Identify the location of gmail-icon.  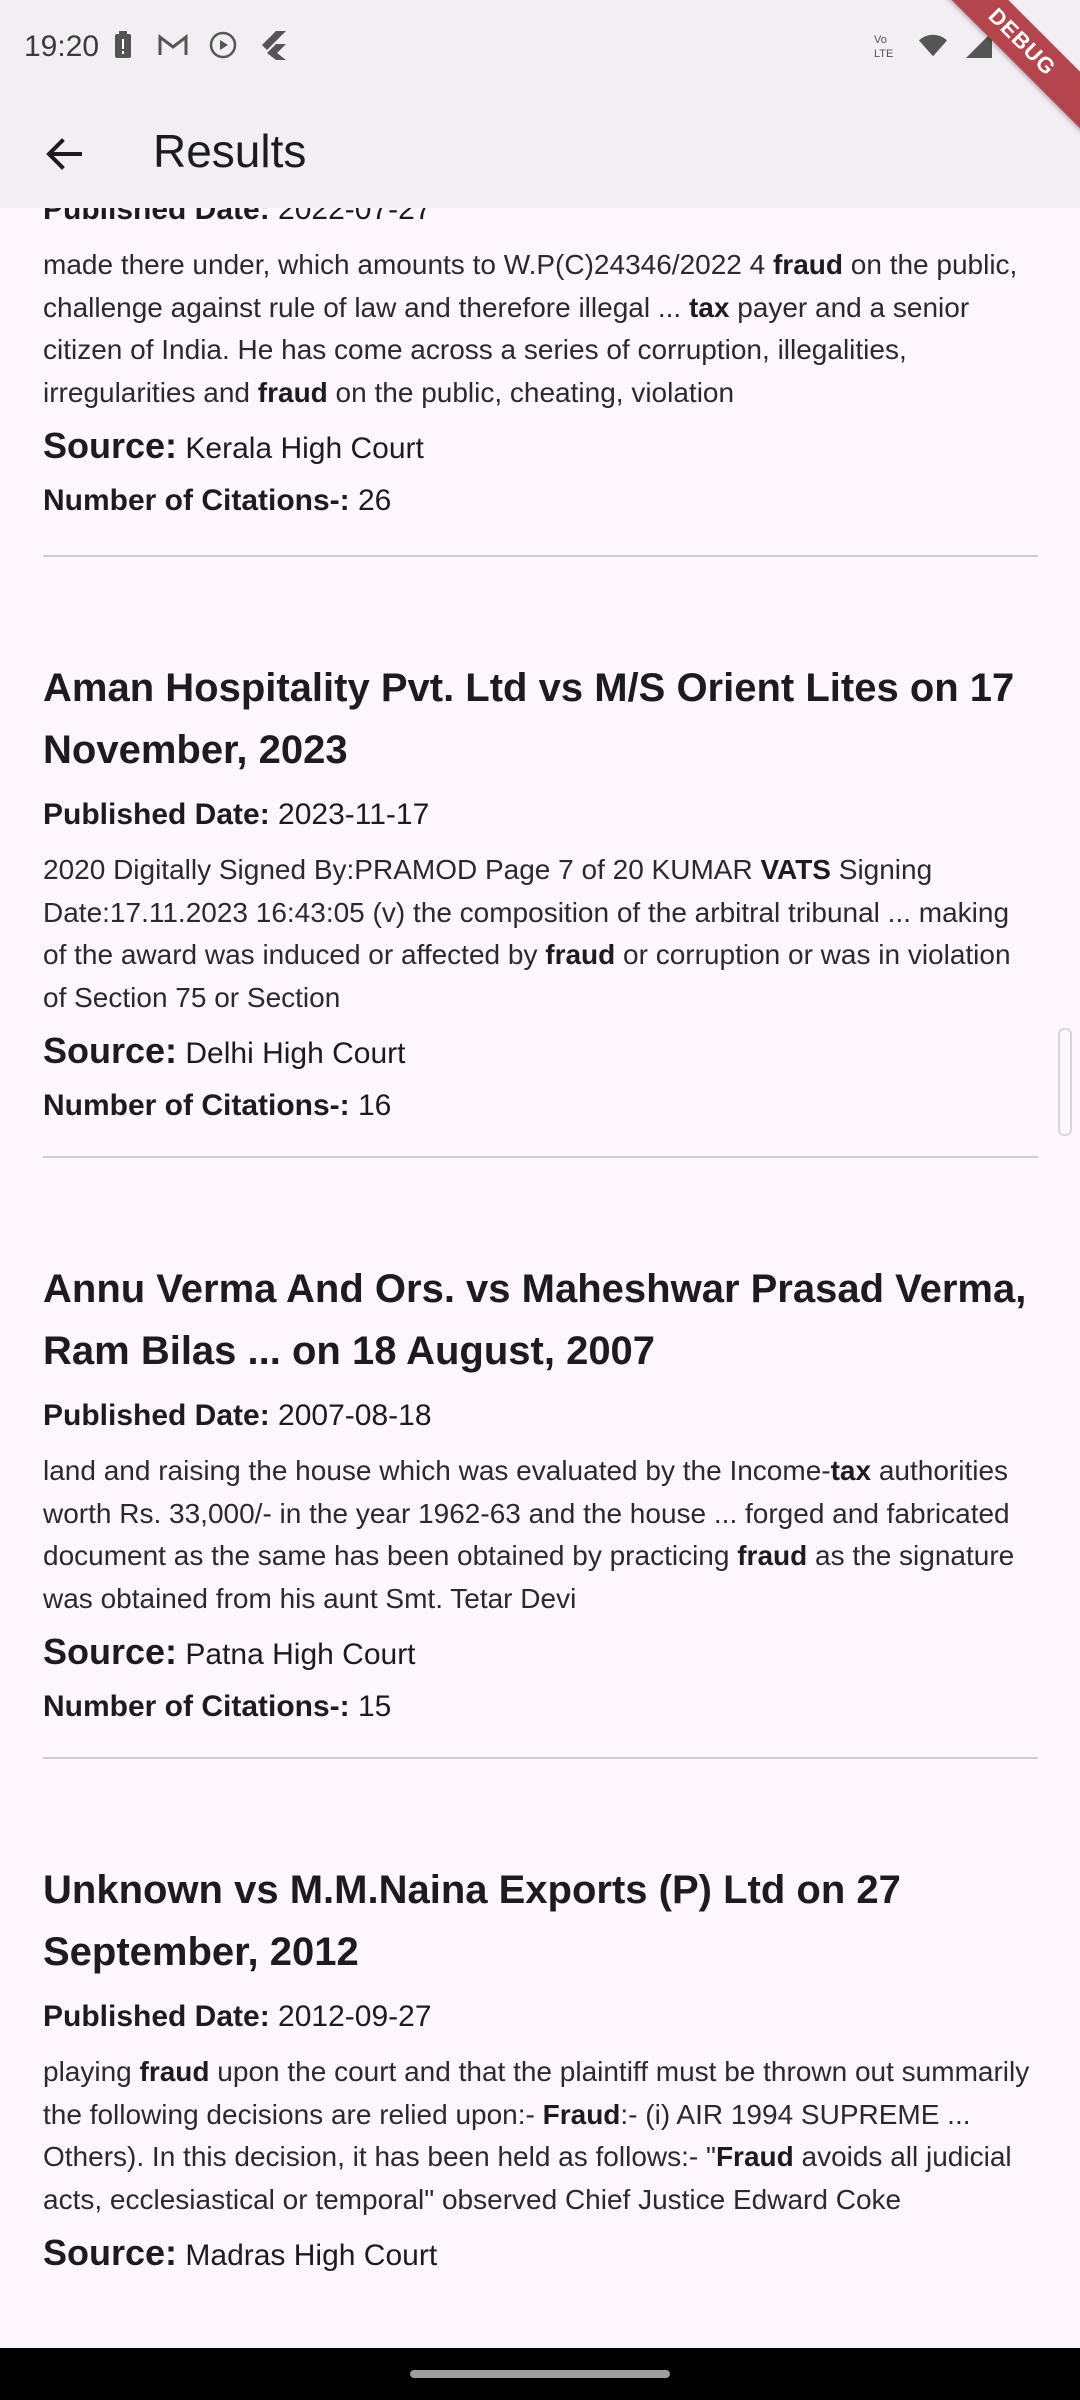
(173, 45).